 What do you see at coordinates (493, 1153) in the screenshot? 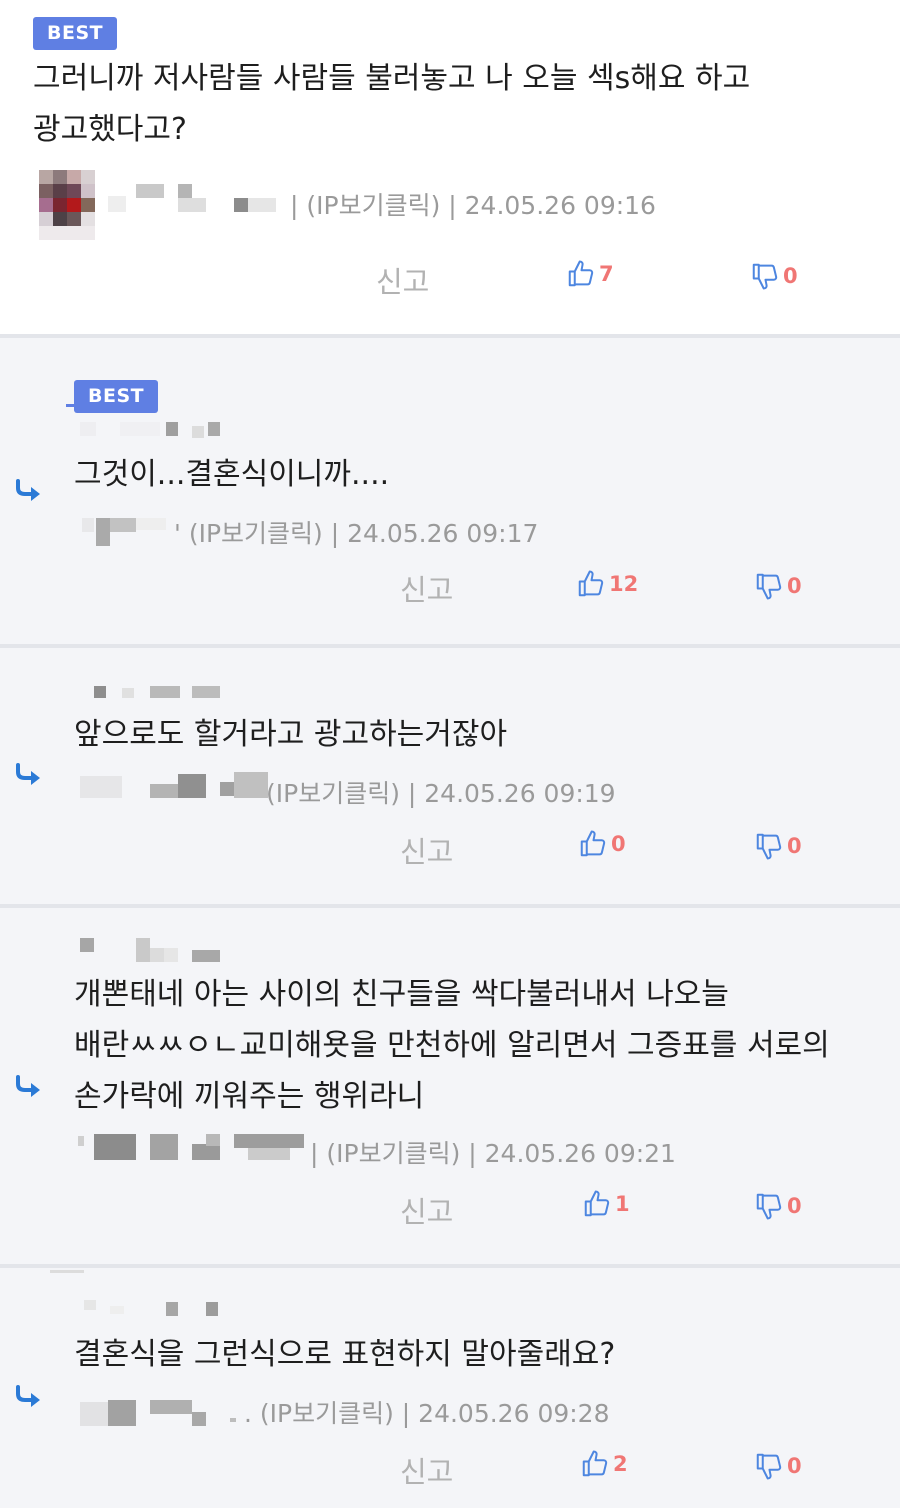
I see `comment-meta: | (IP보기클릭) | 24.05.26 09:21` at bounding box center [493, 1153].